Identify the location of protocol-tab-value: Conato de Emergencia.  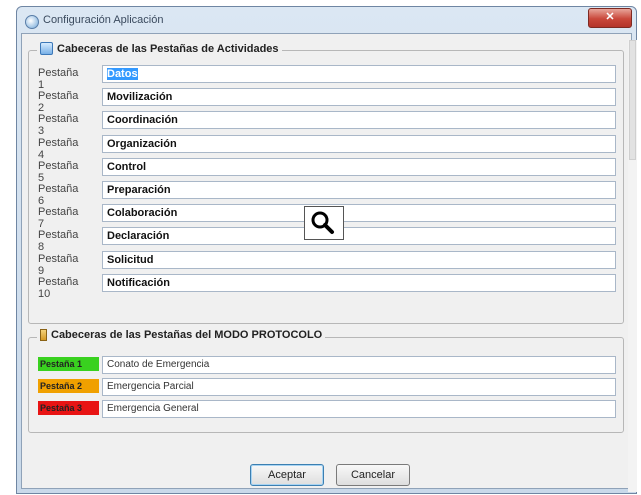
(158, 364).